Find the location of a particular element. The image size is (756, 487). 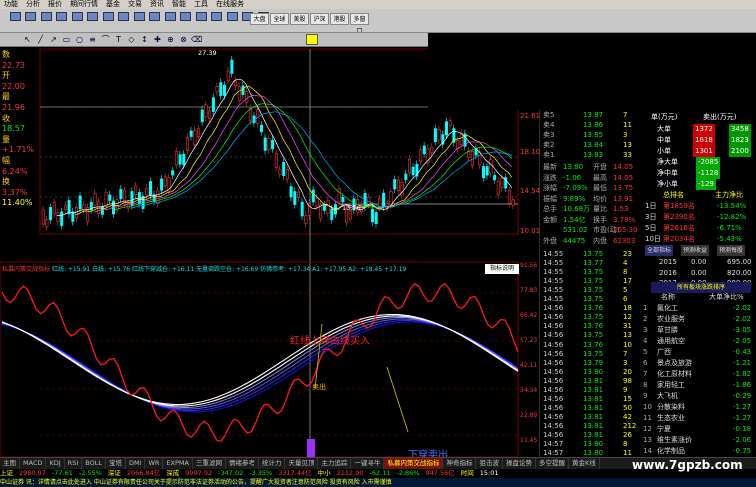

draw-tool-icon-4: ○ is located at coordinates (79, 39).